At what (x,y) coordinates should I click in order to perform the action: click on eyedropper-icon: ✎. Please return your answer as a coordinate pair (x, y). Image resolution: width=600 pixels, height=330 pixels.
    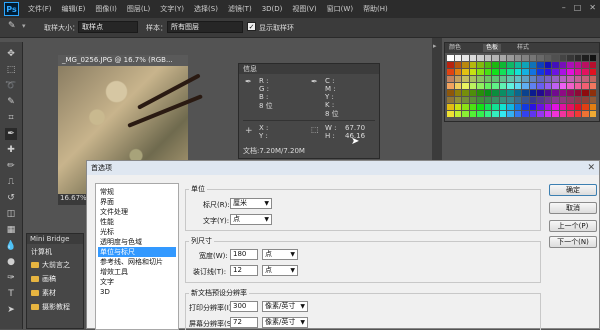
    Looking at the image, I should click on (12, 26).